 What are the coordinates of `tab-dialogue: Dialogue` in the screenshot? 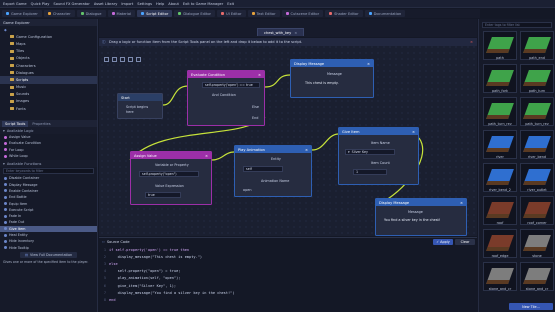 It's located at (91, 13).